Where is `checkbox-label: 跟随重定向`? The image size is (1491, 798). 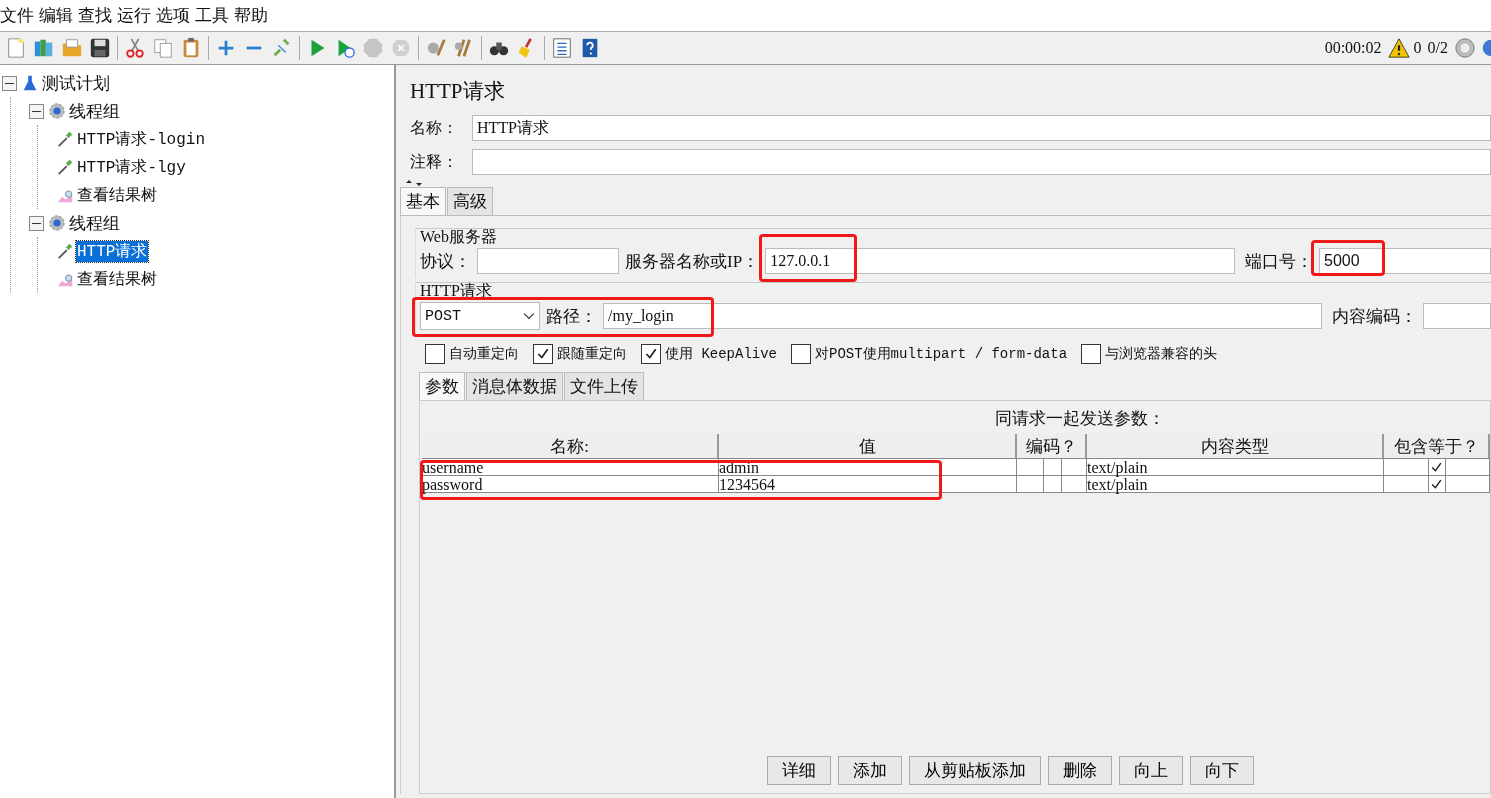
checkbox-label: 跟随重定向 is located at coordinates (592, 354).